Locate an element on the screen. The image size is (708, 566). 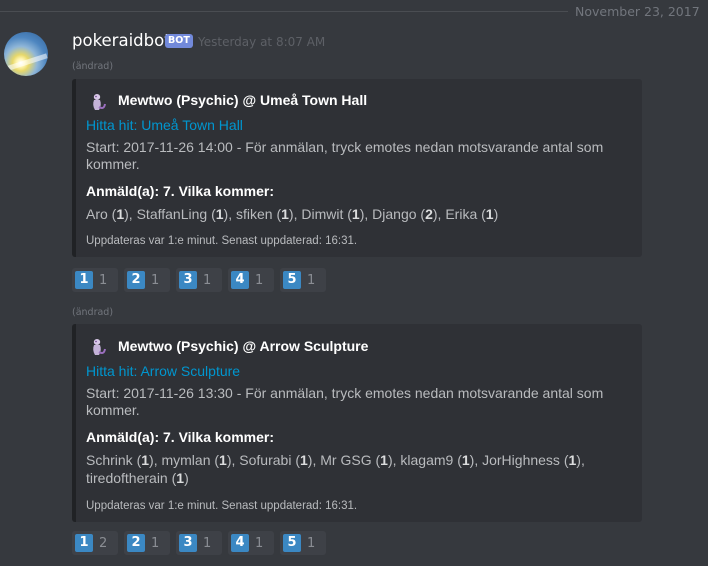
directions-link: Hitta hit: Arrow Sculpture is located at coordinates (163, 371).